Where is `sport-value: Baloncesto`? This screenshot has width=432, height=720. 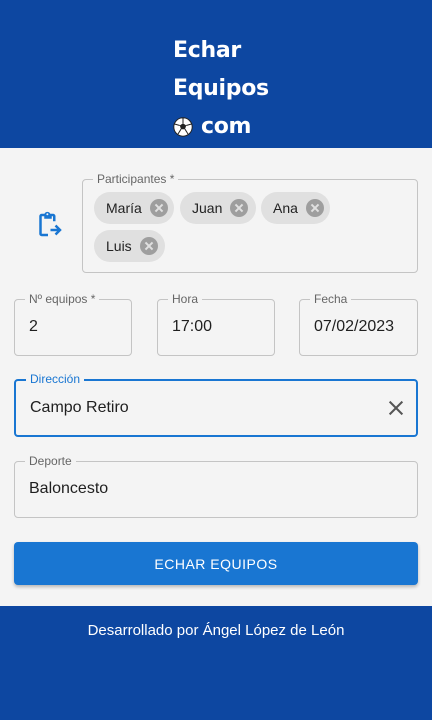
sport-value: Baloncesto is located at coordinates (69, 488).